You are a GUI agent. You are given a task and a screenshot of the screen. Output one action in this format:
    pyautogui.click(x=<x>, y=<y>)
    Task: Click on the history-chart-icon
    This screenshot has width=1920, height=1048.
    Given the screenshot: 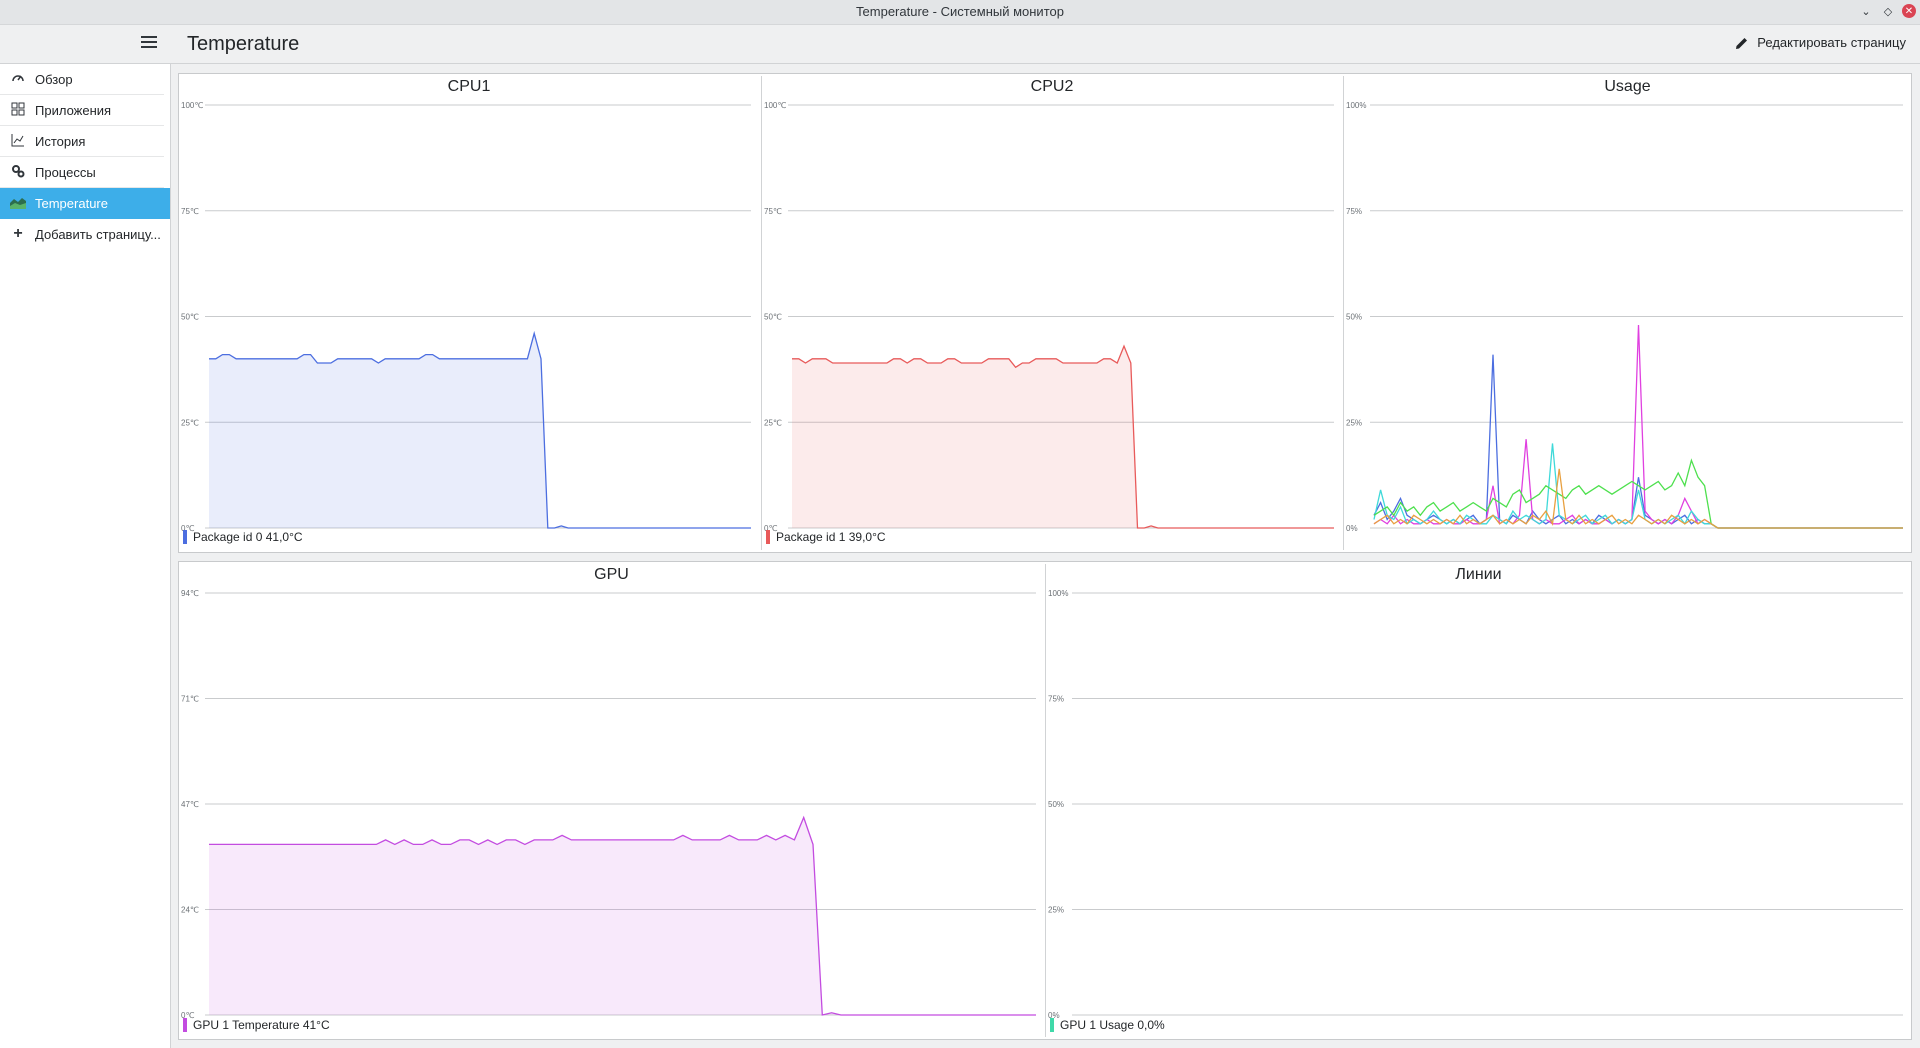 What is the action you would take?
    pyautogui.click(x=18, y=141)
    